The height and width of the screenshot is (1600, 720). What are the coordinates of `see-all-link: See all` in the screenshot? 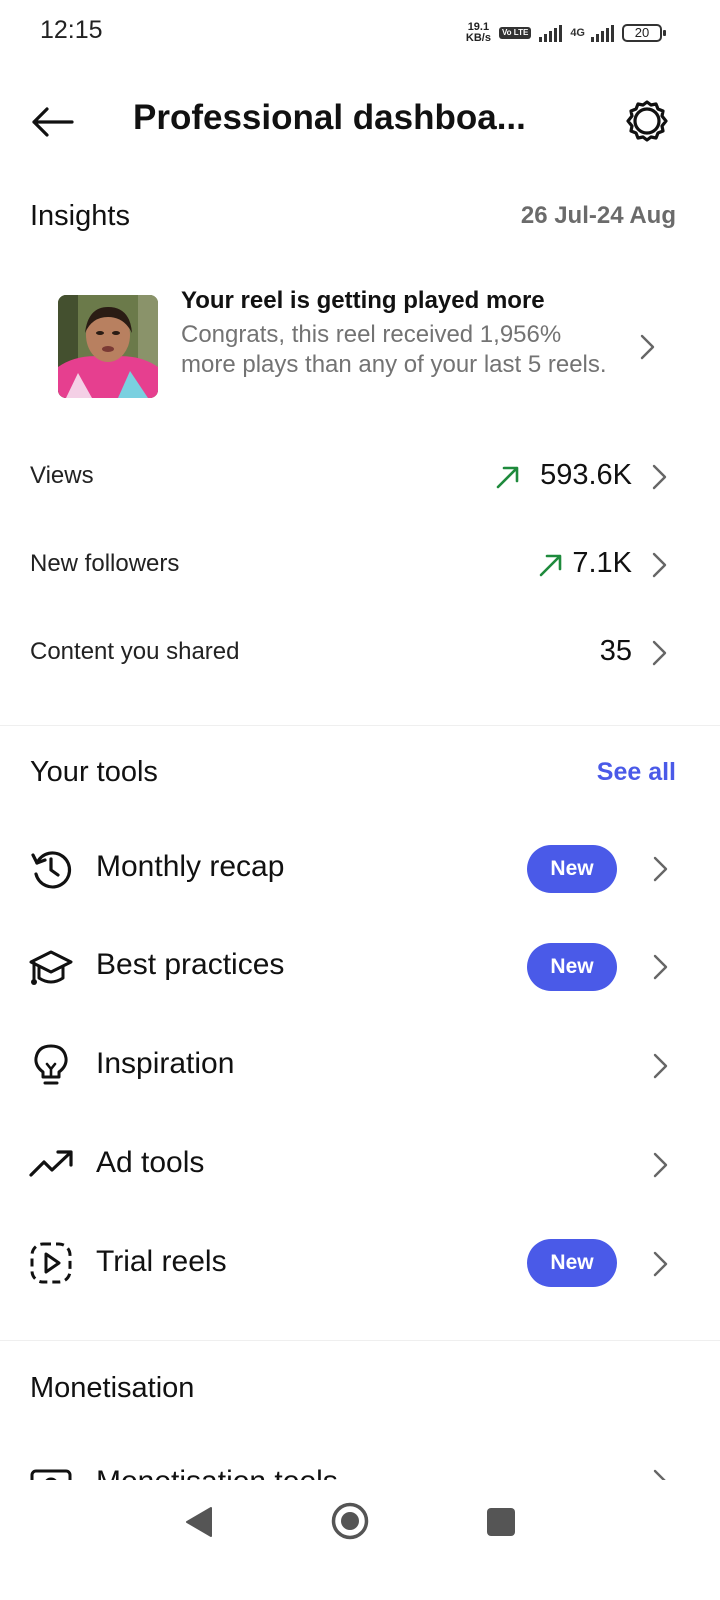 It's located at (636, 772).